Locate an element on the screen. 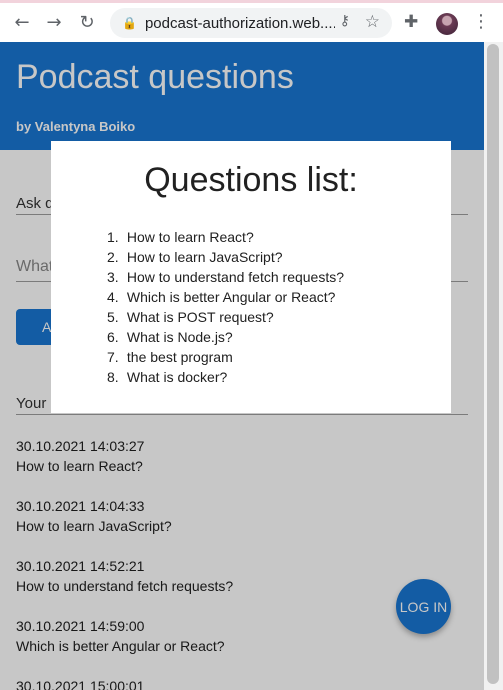  item-number: 8. is located at coordinates (113, 377).